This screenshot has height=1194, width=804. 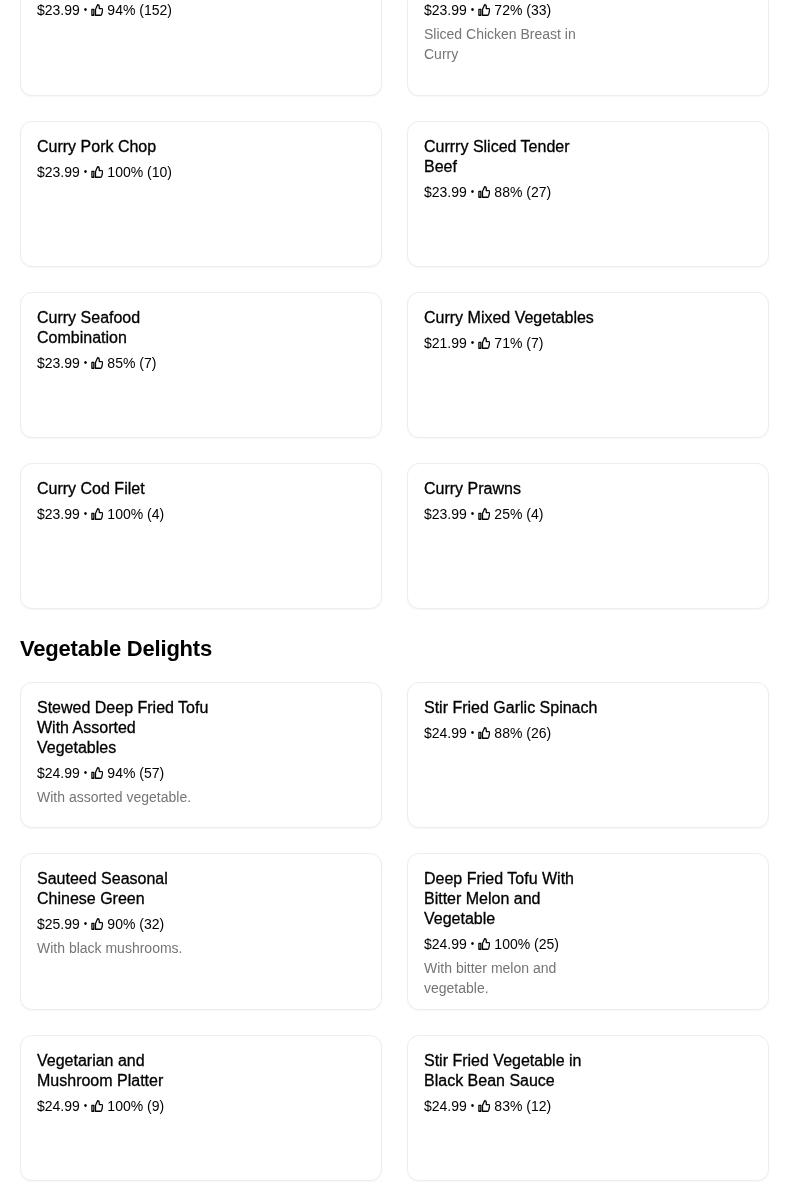 What do you see at coordinates (132, 363) in the screenshot?
I see `item-rating: 85% (7)` at bounding box center [132, 363].